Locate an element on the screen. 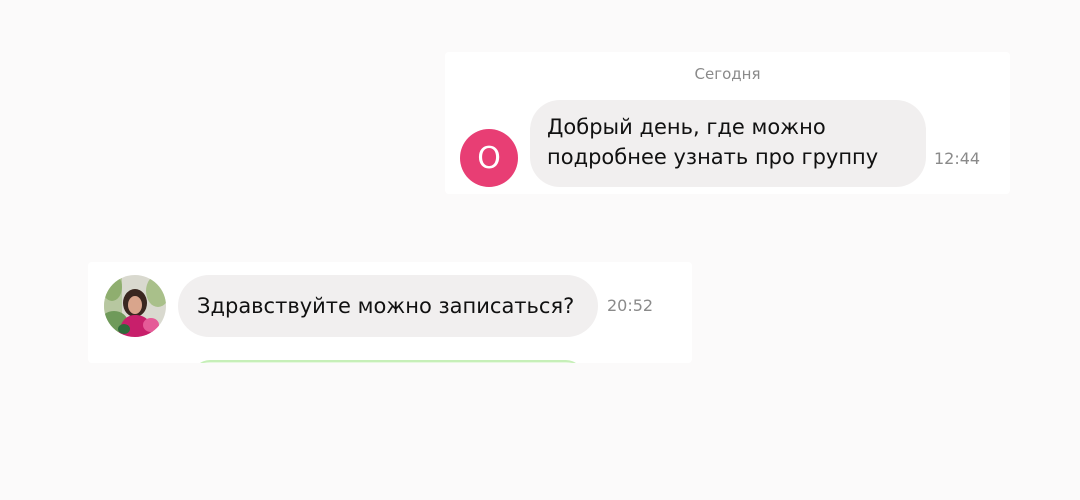 This screenshot has height=500, width=1080. message-time: 12:44 is located at coordinates (957, 158).